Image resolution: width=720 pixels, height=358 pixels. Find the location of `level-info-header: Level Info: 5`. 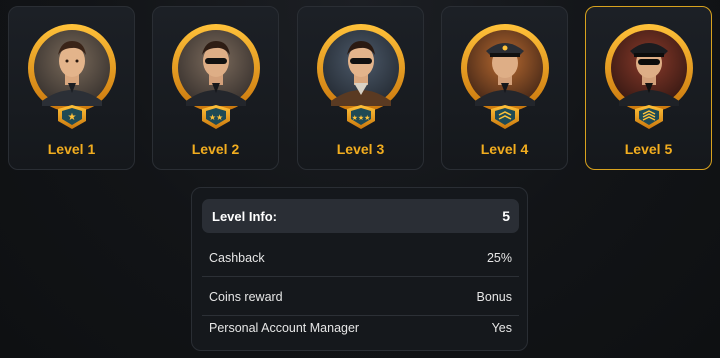

level-info-header: Level Info: 5 is located at coordinates (360, 216).